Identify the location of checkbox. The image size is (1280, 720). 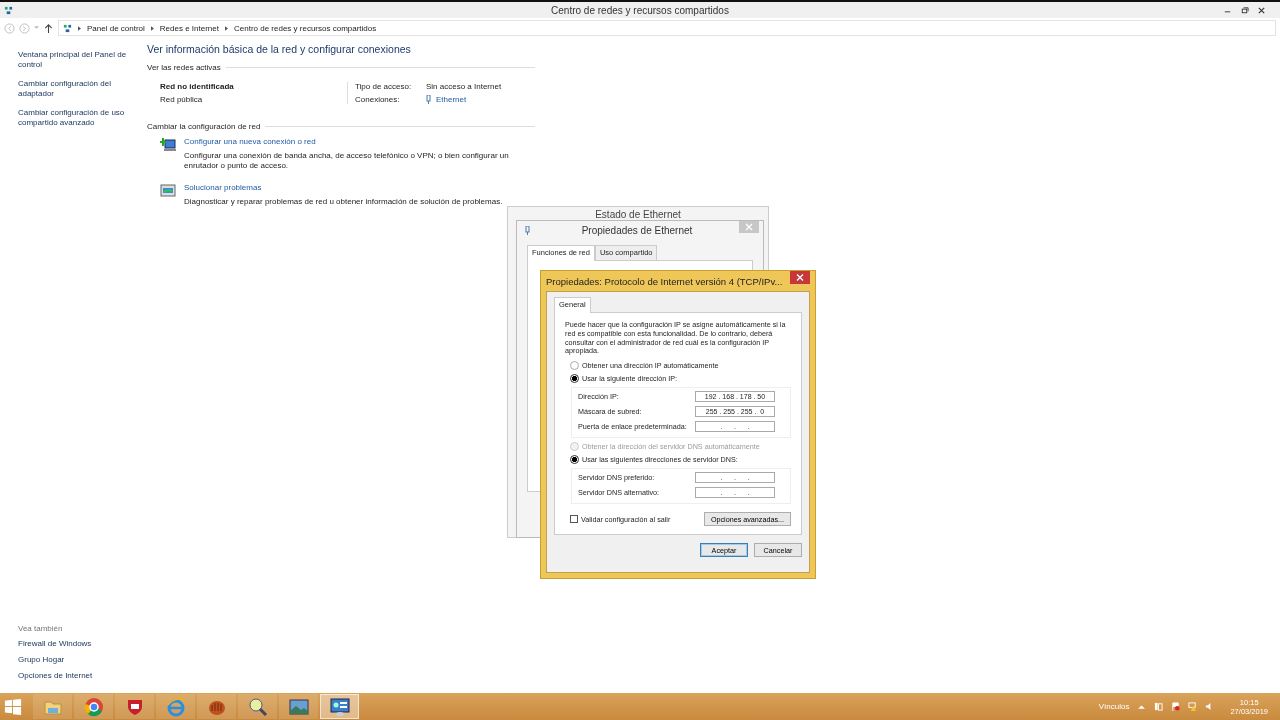
(574, 519).